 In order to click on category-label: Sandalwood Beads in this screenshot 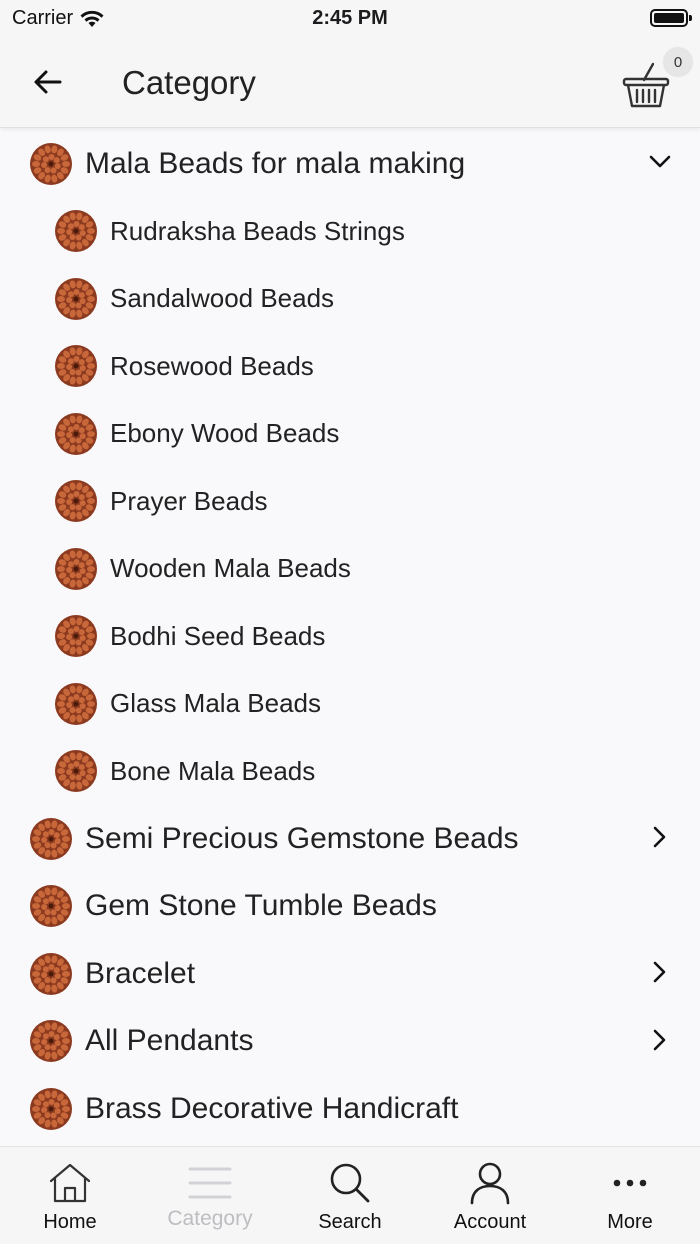, I will do `click(222, 298)`.